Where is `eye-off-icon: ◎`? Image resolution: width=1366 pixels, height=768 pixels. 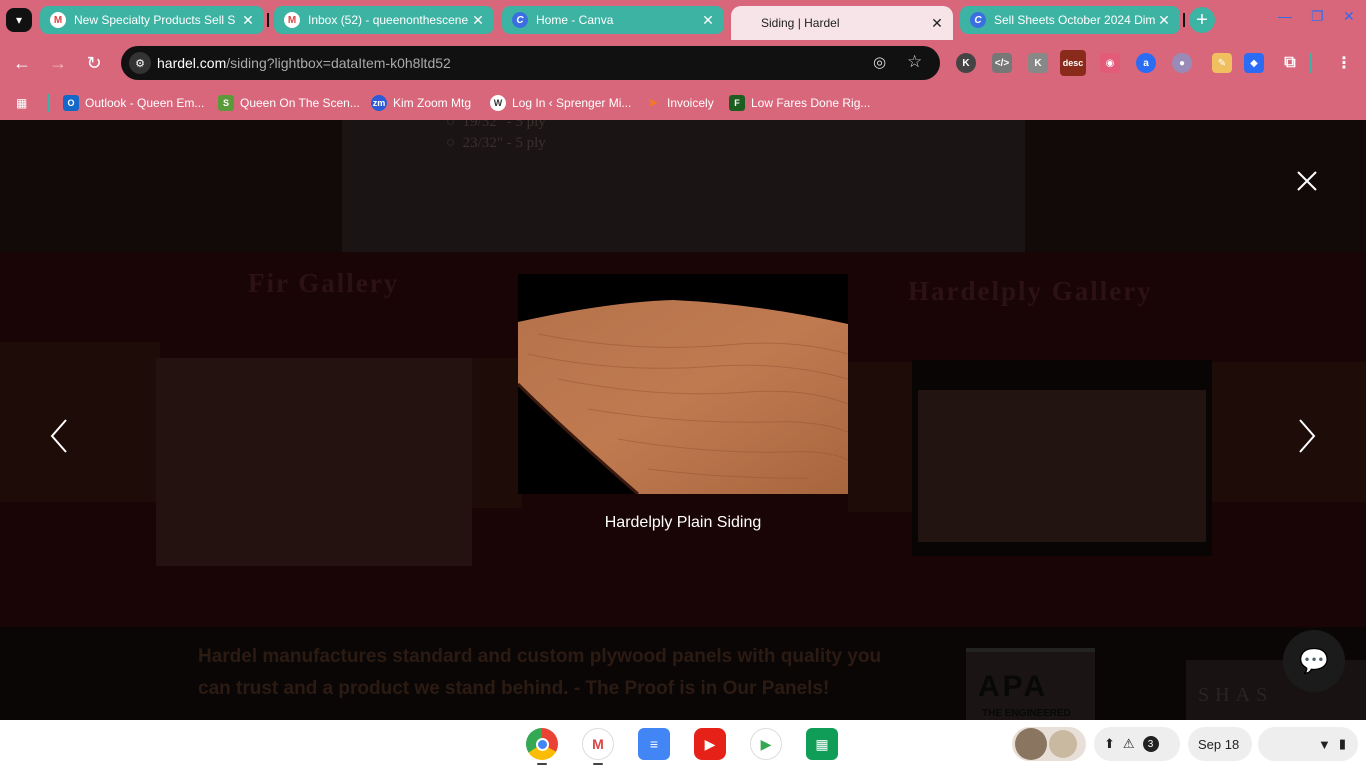
eye-off-icon: ◎ is located at coordinates (879, 62).